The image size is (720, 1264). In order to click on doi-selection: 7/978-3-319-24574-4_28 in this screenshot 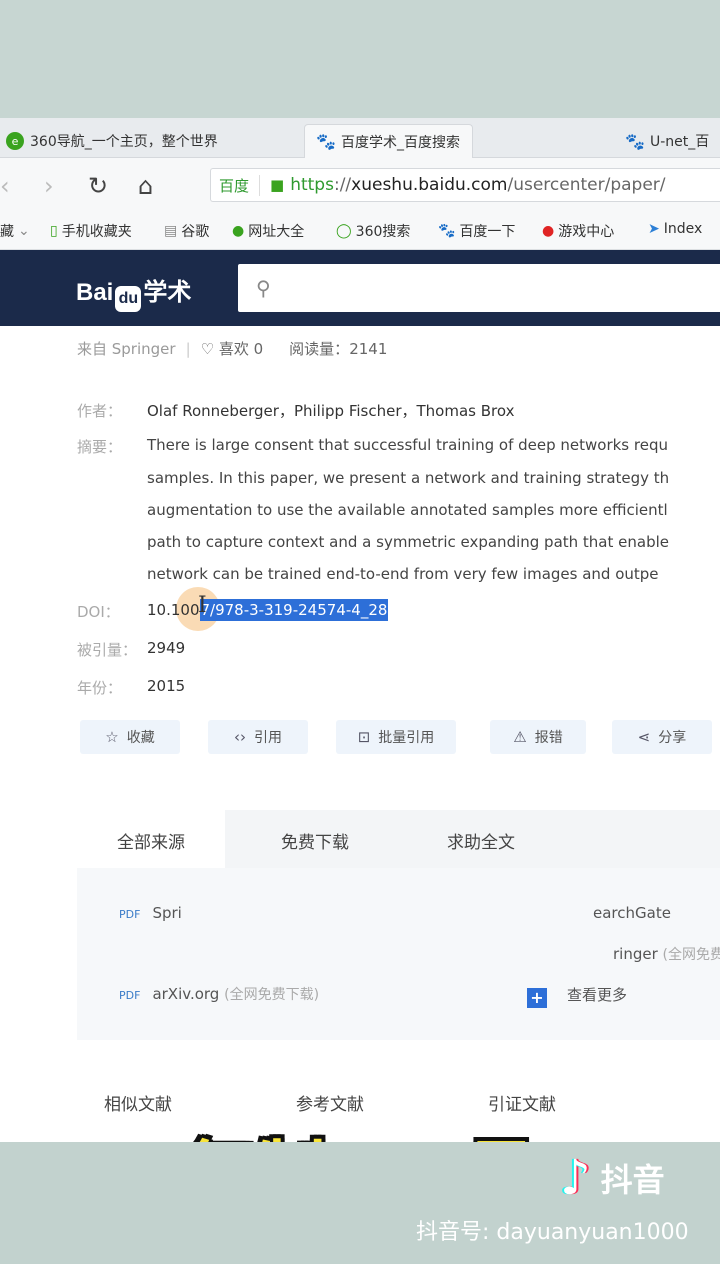, I will do `click(294, 610)`.